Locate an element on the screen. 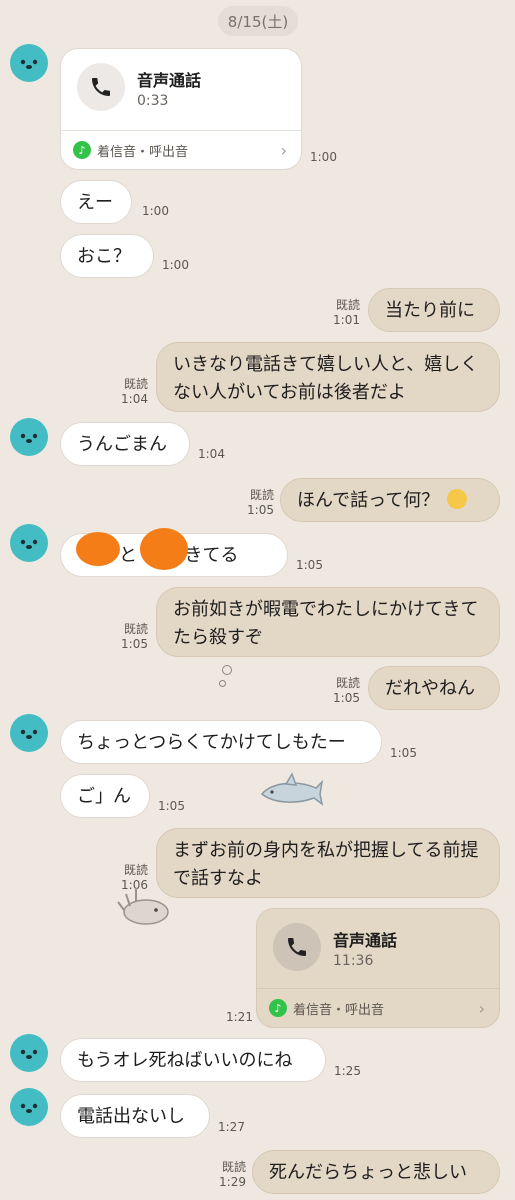 The image size is (515, 1200). voice-call-card: 音声通話 11:36 ♪ 着信音・呼出音 › is located at coordinates (378, 968).